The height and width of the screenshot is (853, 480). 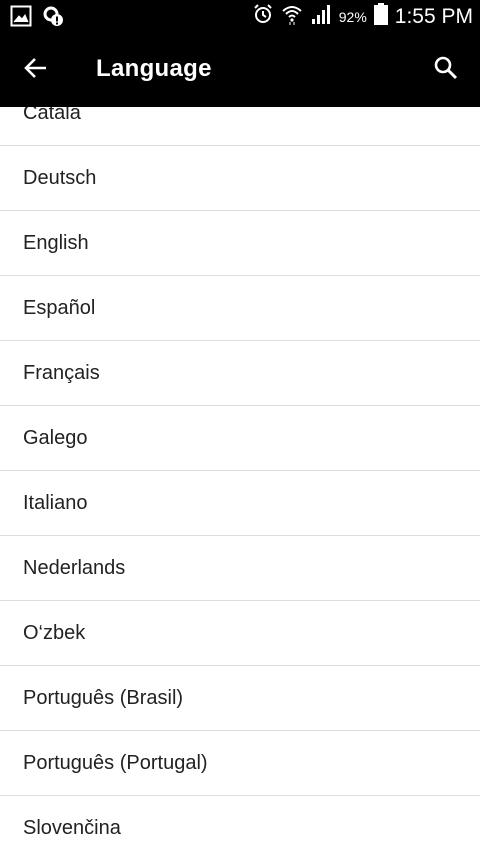 What do you see at coordinates (240, 763) in the screenshot?
I see `language-item: Português (Portugal)` at bounding box center [240, 763].